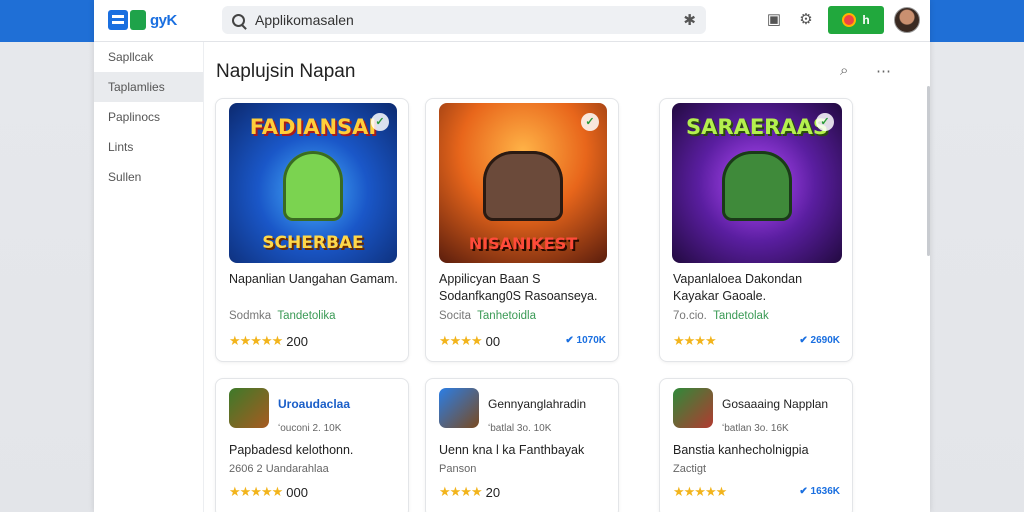  I want to click on download-count: ✔ 1070K, so click(585, 340).